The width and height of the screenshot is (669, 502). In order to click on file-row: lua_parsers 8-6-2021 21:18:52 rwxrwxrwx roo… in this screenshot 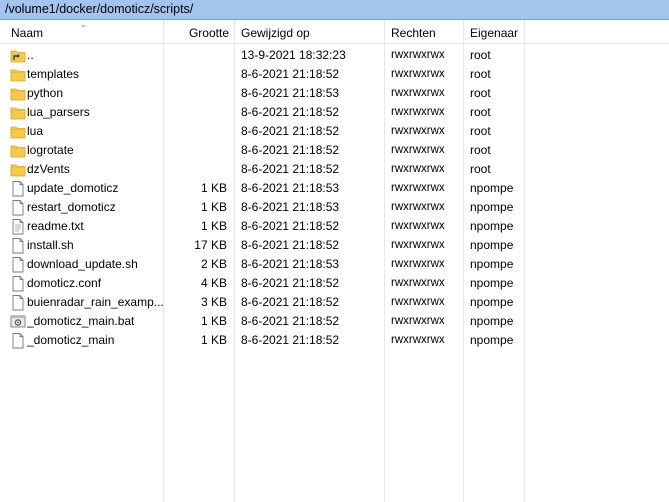, I will do `click(334, 112)`.